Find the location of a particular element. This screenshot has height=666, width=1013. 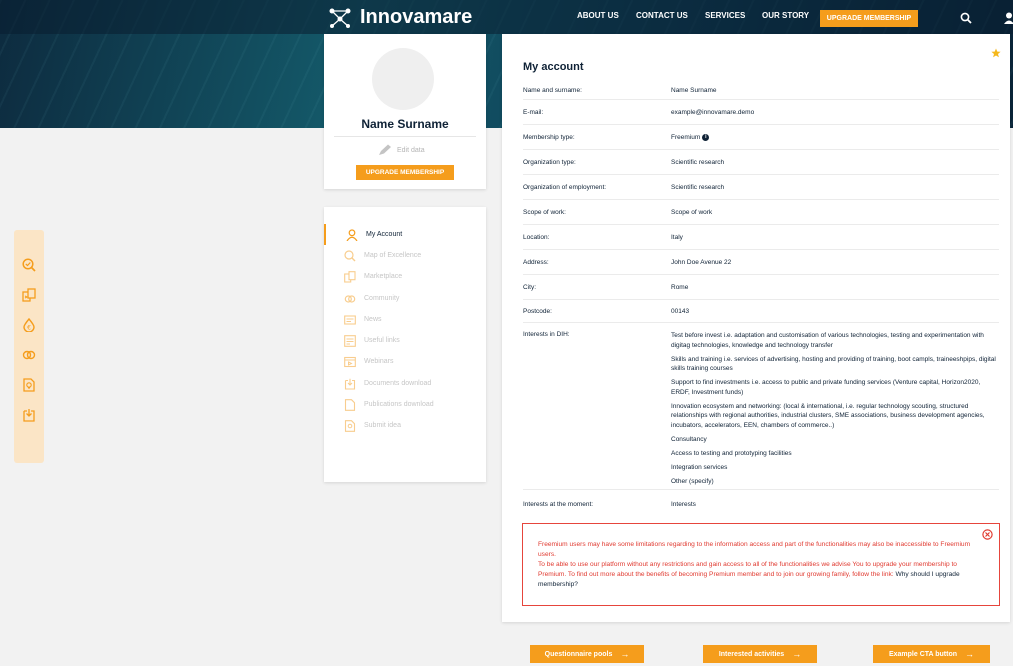

account-row-address: Address: John Doe Avenue 22 is located at coordinates (761, 262).